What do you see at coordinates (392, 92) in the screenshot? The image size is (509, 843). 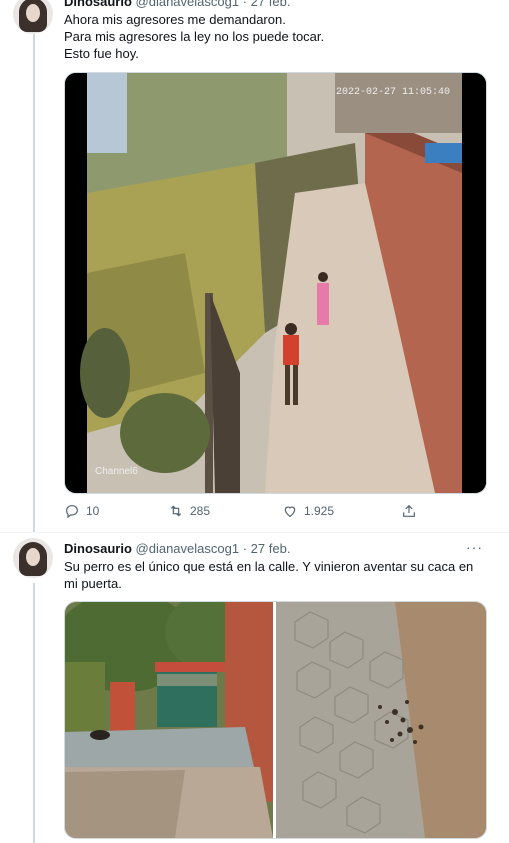 I see `video-timestamp: 2022-02-27 11:05:40` at bounding box center [392, 92].